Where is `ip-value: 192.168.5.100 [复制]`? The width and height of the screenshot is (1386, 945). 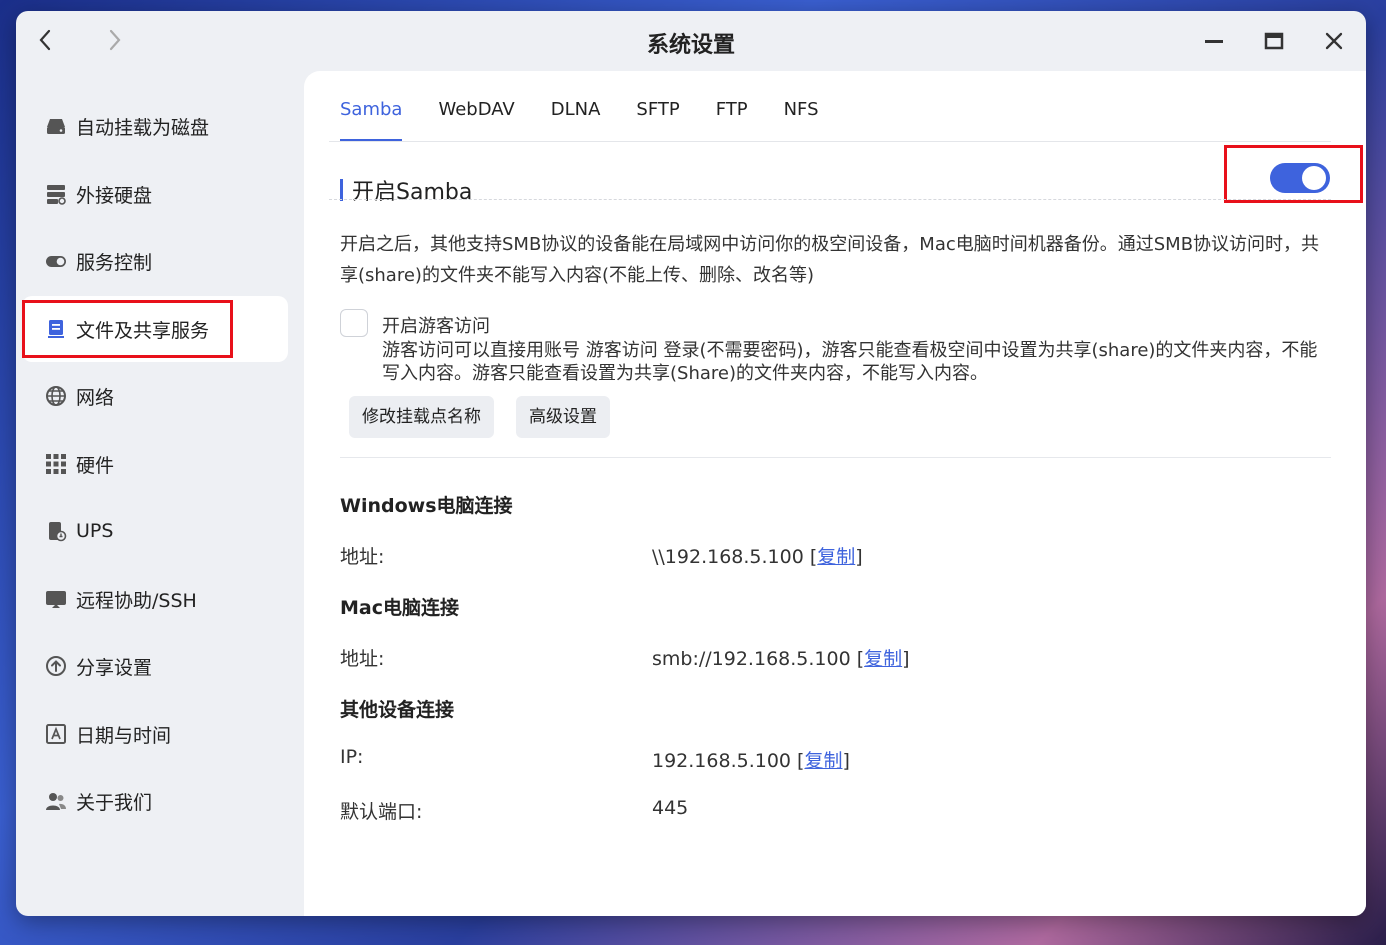
ip-value: 192.168.5.100 [复制] is located at coordinates (751, 761).